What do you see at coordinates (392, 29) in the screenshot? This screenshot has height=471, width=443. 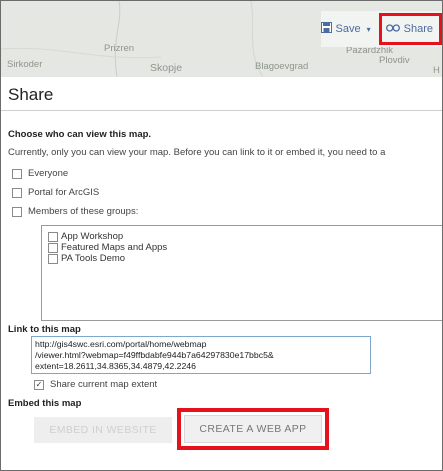 I see `link-icon` at bounding box center [392, 29].